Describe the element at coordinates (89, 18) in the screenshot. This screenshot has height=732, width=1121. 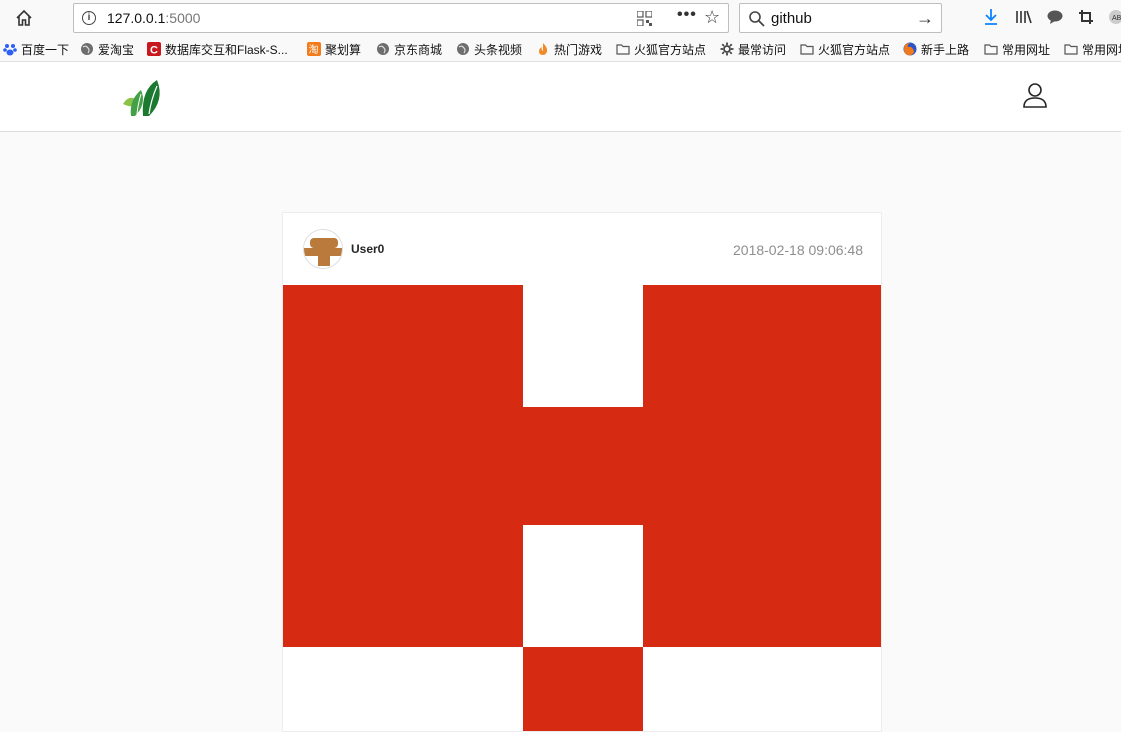
I see `site-info-icon: i` at that location.